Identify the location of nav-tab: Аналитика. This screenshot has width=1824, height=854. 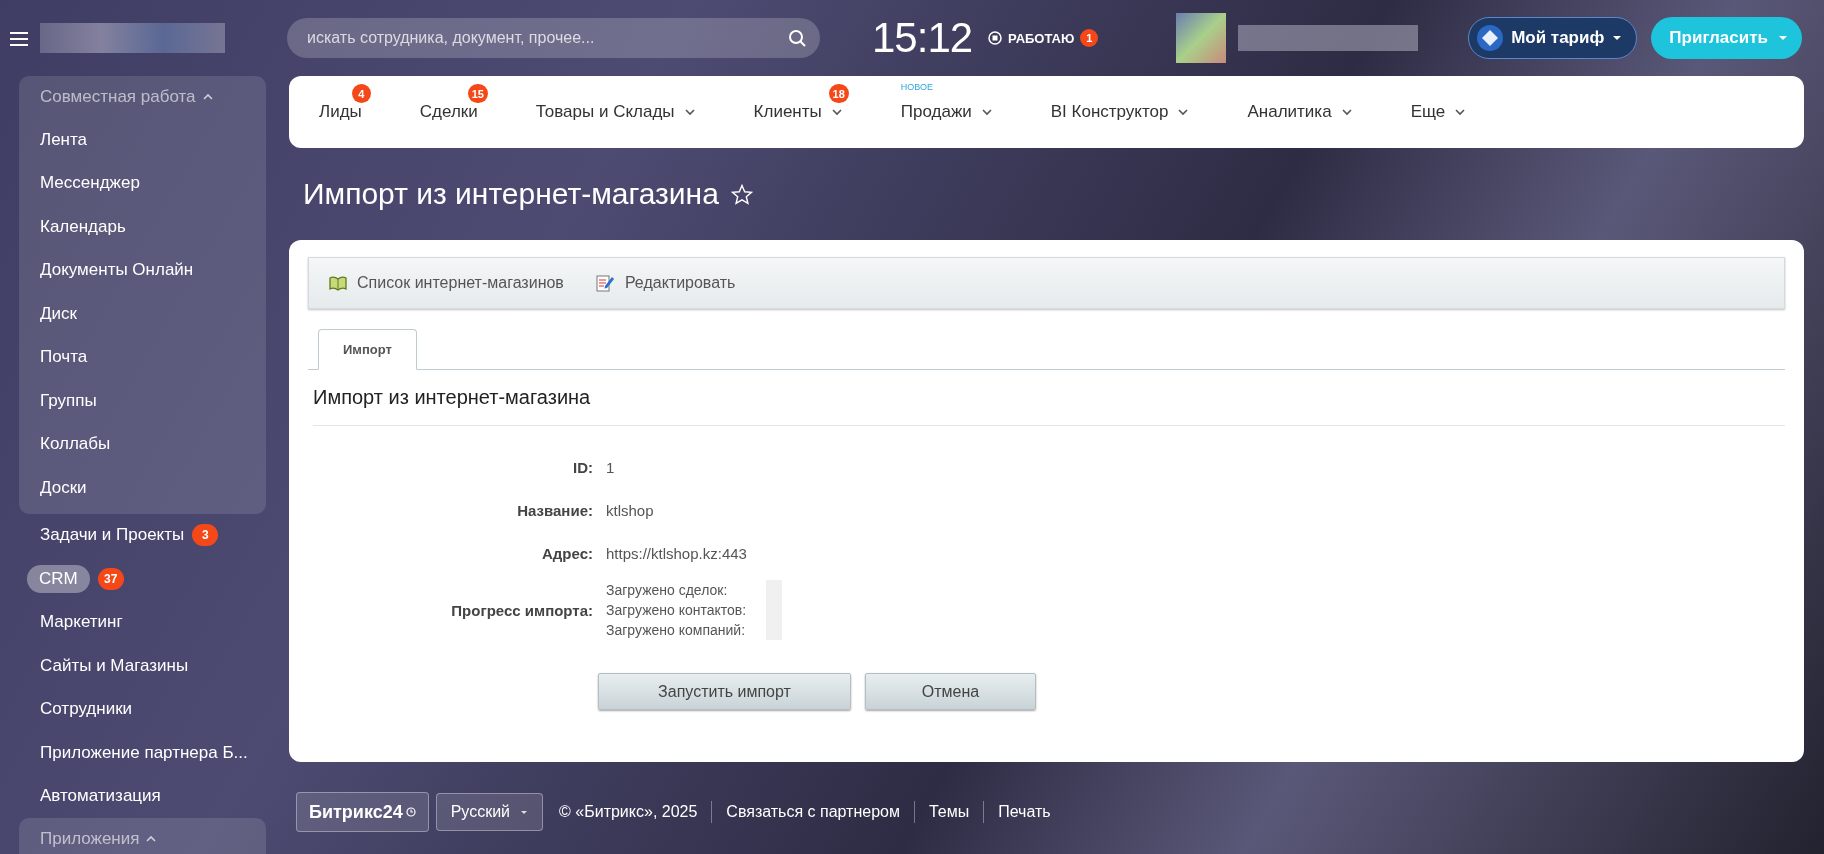
(1289, 112).